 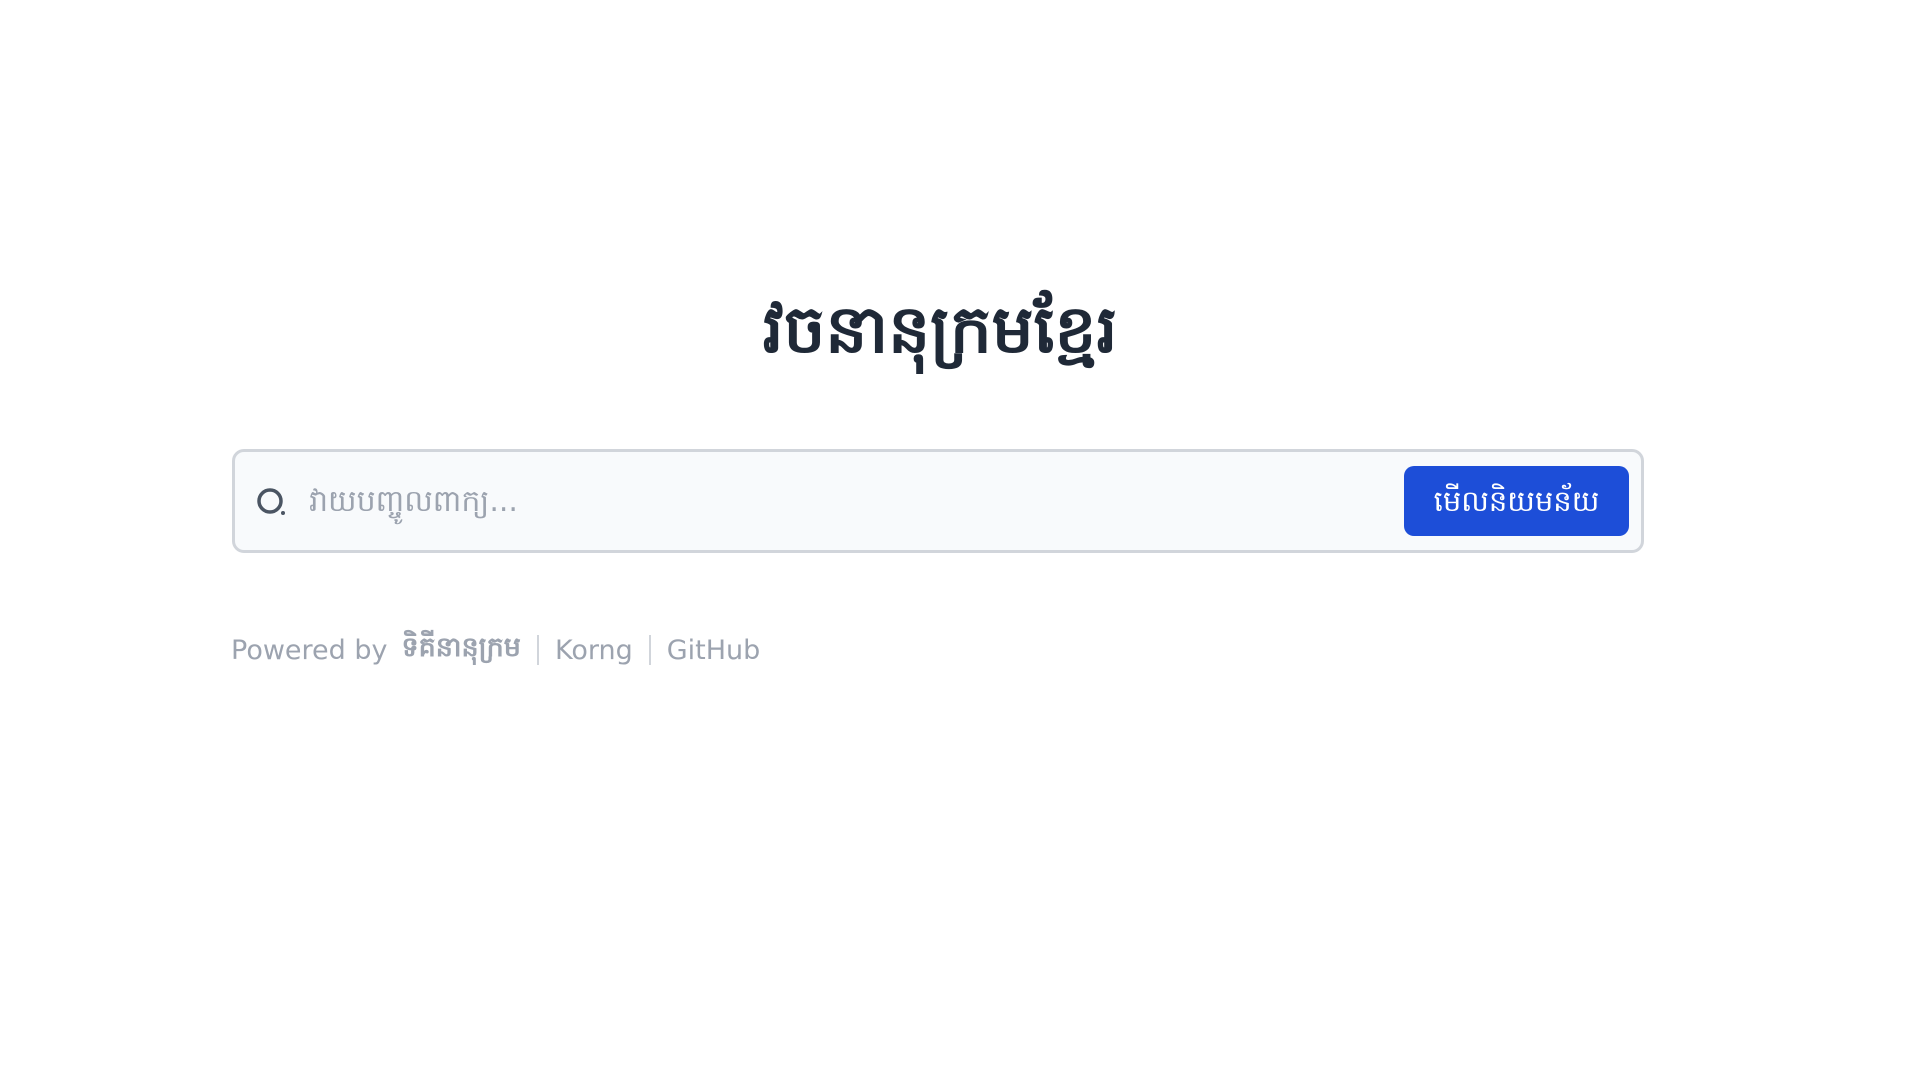 What do you see at coordinates (309, 650) in the screenshot?
I see `powered-by-label: Powered by` at bounding box center [309, 650].